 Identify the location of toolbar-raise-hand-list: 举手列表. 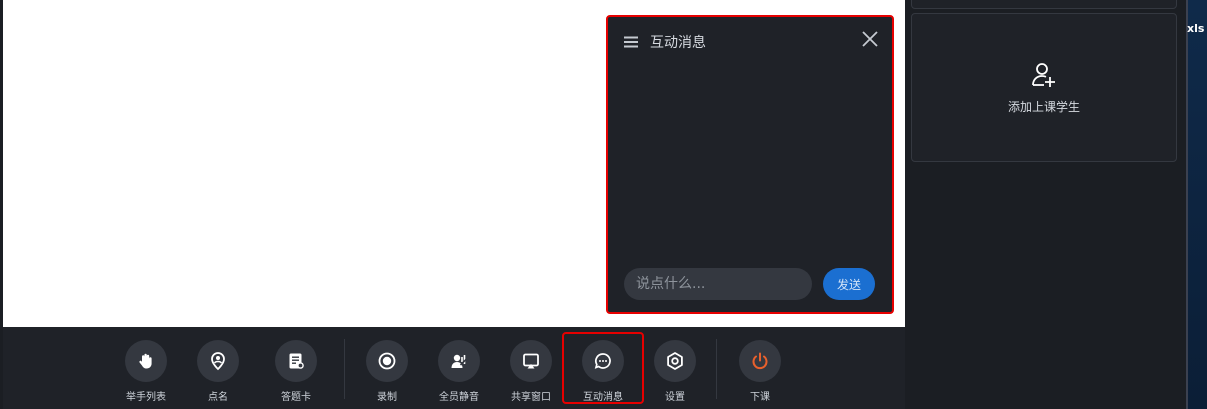
(146, 373).